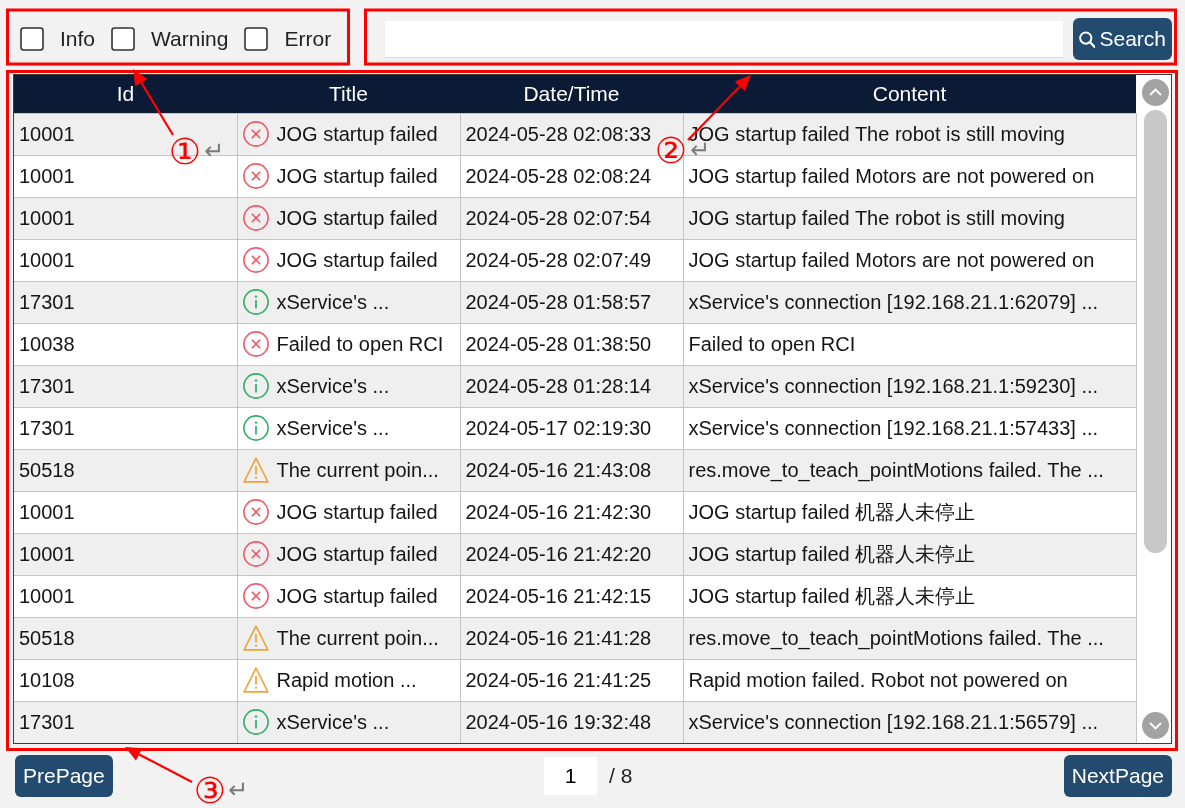  What do you see at coordinates (571, 638) in the screenshot?
I see `table-cell: 2024-05-16 21:41:28` at bounding box center [571, 638].